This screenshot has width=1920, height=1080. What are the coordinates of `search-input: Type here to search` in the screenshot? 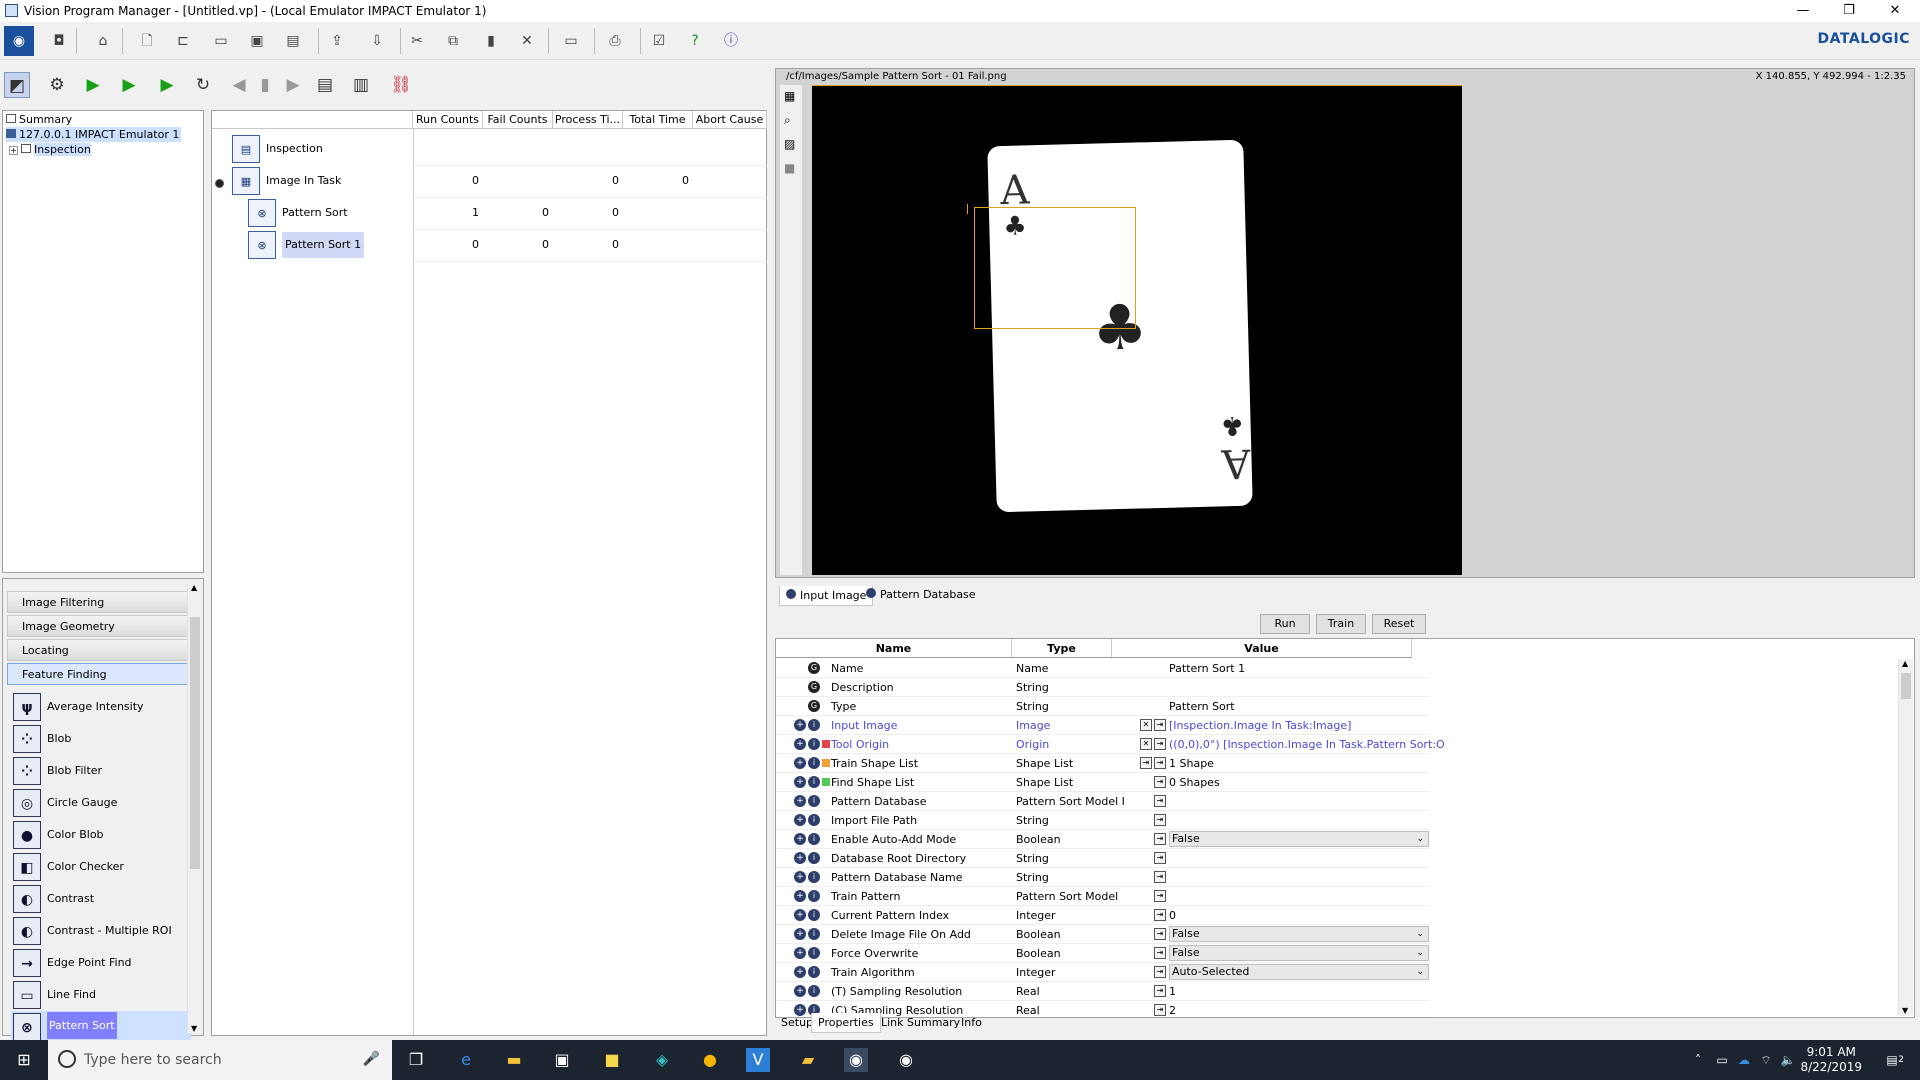 It's located at (153, 1060).